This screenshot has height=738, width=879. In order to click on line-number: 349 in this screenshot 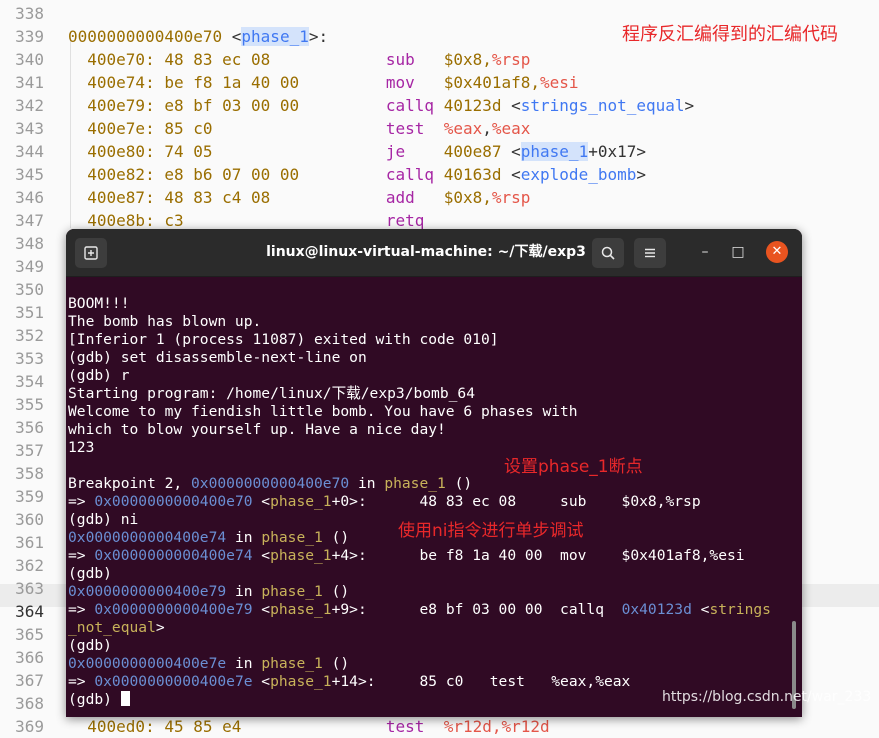, I will do `click(29, 266)`.